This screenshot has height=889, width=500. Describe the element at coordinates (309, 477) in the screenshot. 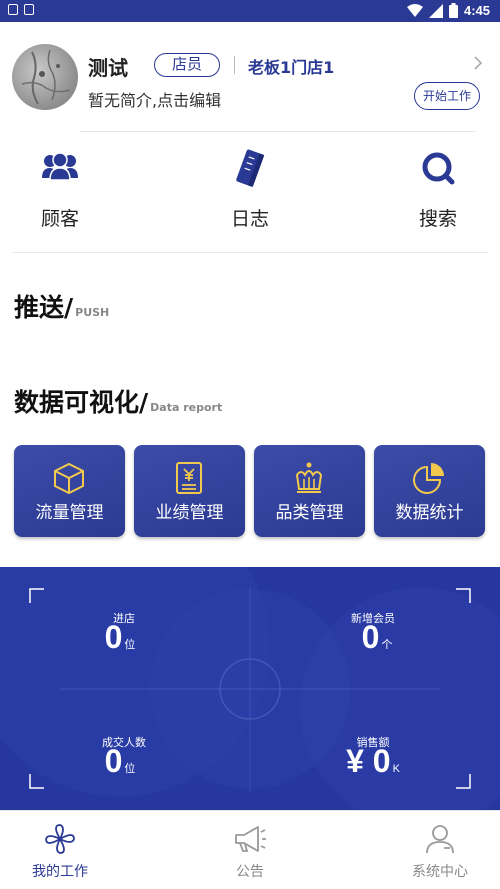

I see `crown-icon` at that location.